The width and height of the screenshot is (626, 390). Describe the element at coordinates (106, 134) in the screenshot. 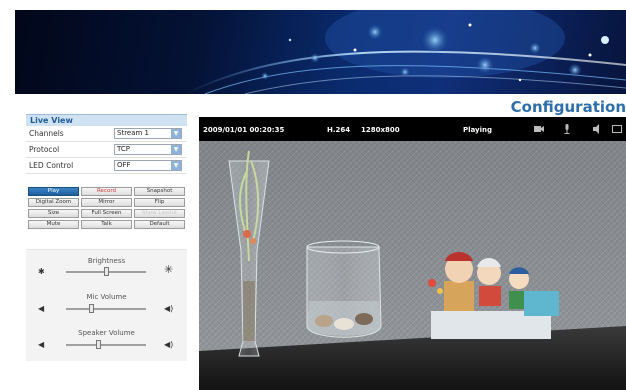

I see `channels-row: Channels Stream 1 ▼` at that location.